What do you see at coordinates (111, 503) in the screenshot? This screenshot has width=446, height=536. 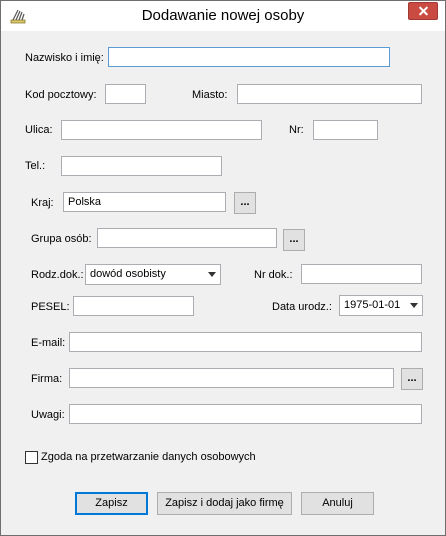 I see `save-button: Zapisz` at bounding box center [111, 503].